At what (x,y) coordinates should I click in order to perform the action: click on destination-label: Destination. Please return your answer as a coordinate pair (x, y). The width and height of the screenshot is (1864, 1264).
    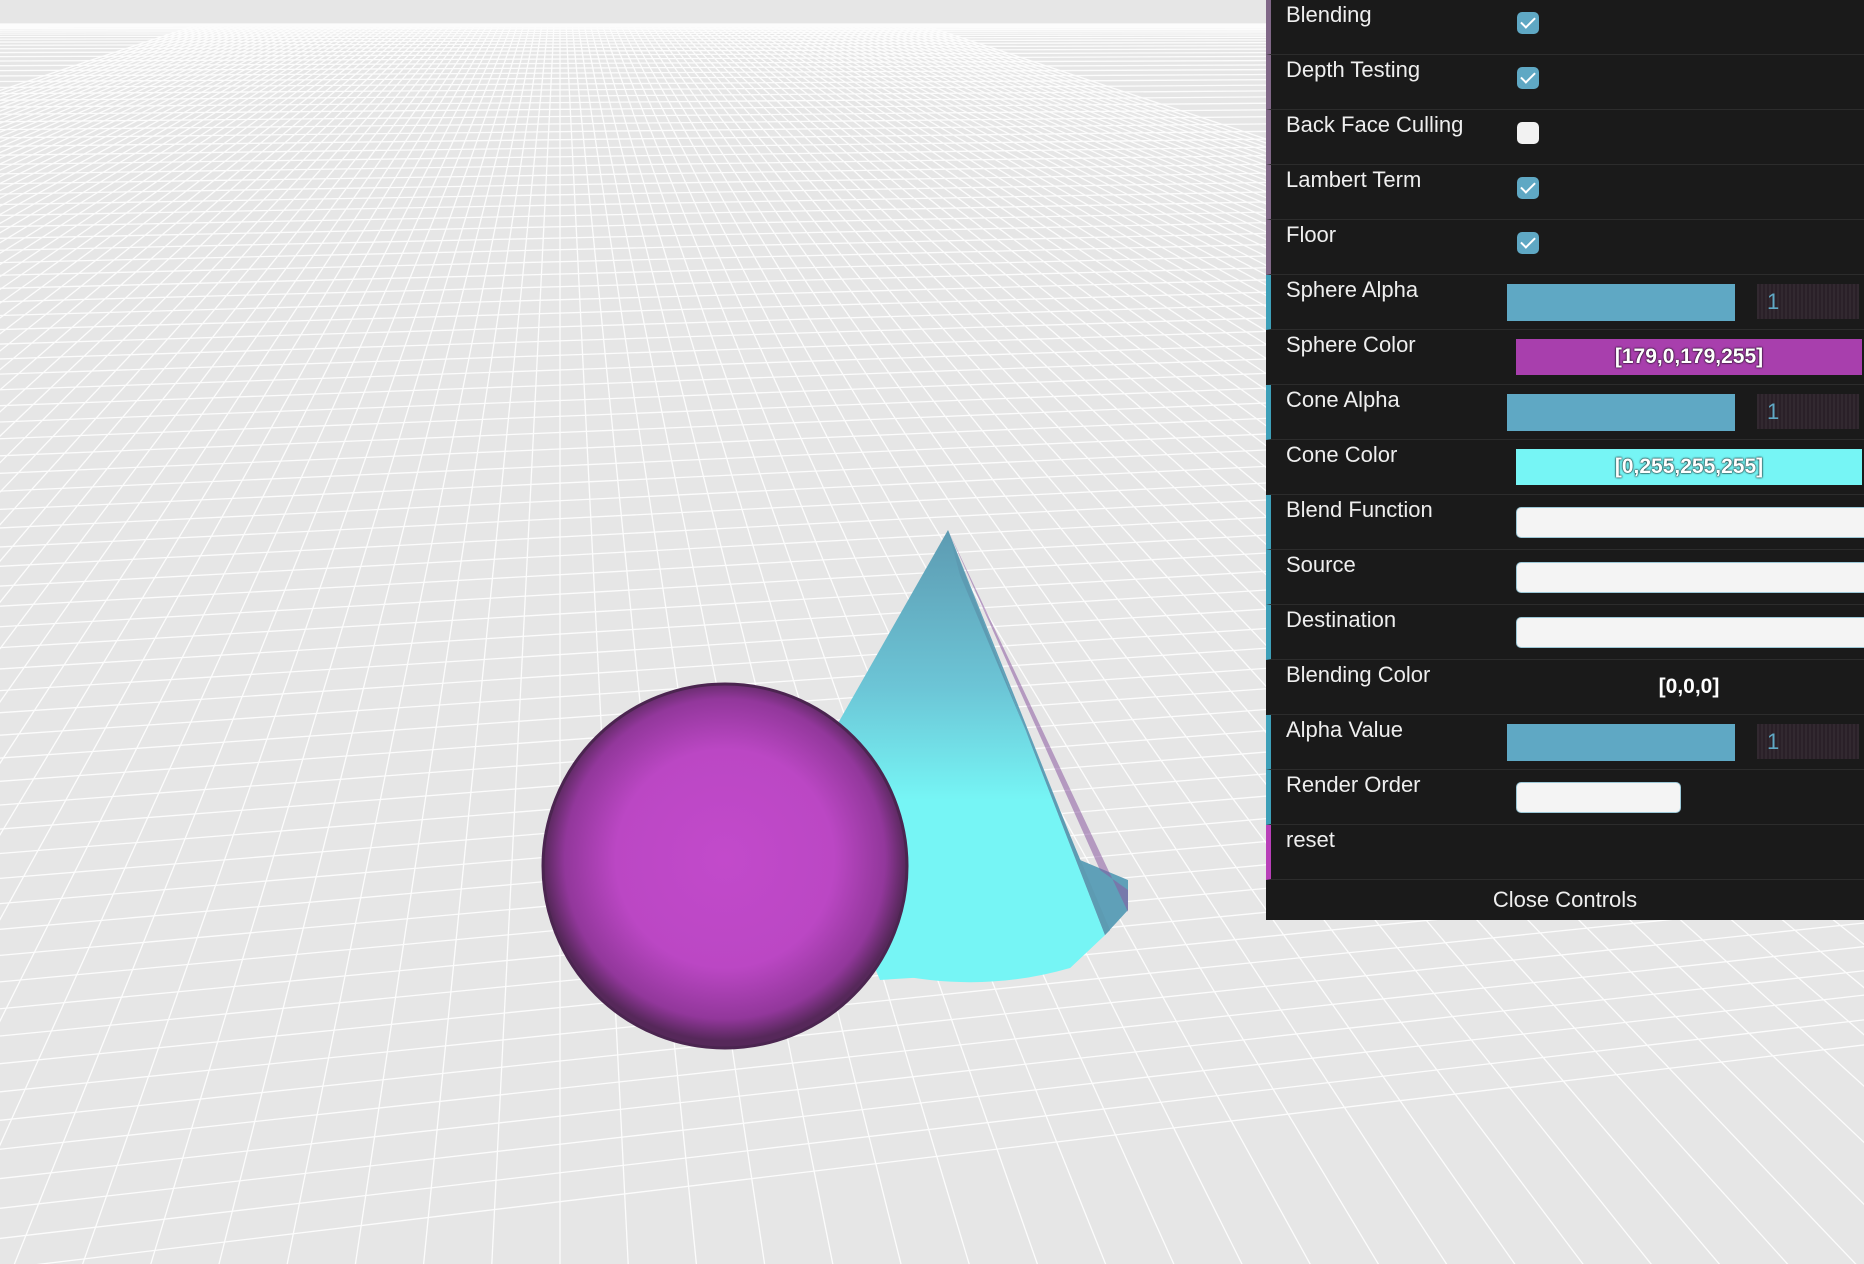
    Looking at the image, I should click on (1341, 619).